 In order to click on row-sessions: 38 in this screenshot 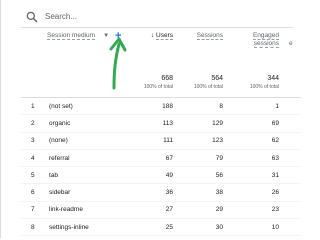, I will do `click(219, 193)`.